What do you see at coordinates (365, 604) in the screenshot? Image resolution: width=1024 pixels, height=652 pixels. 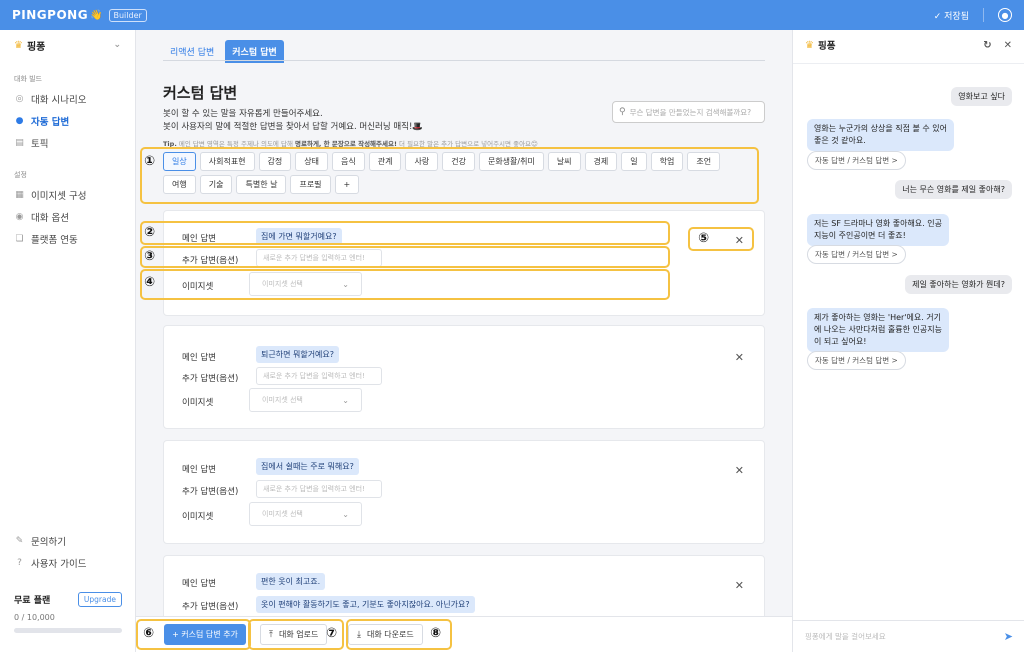 I see `extra-answer-pill: 옷이 편해야 활동하기도 좋고, 기분도 좋아지잖아요. 아닌가요?` at bounding box center [365, 604].